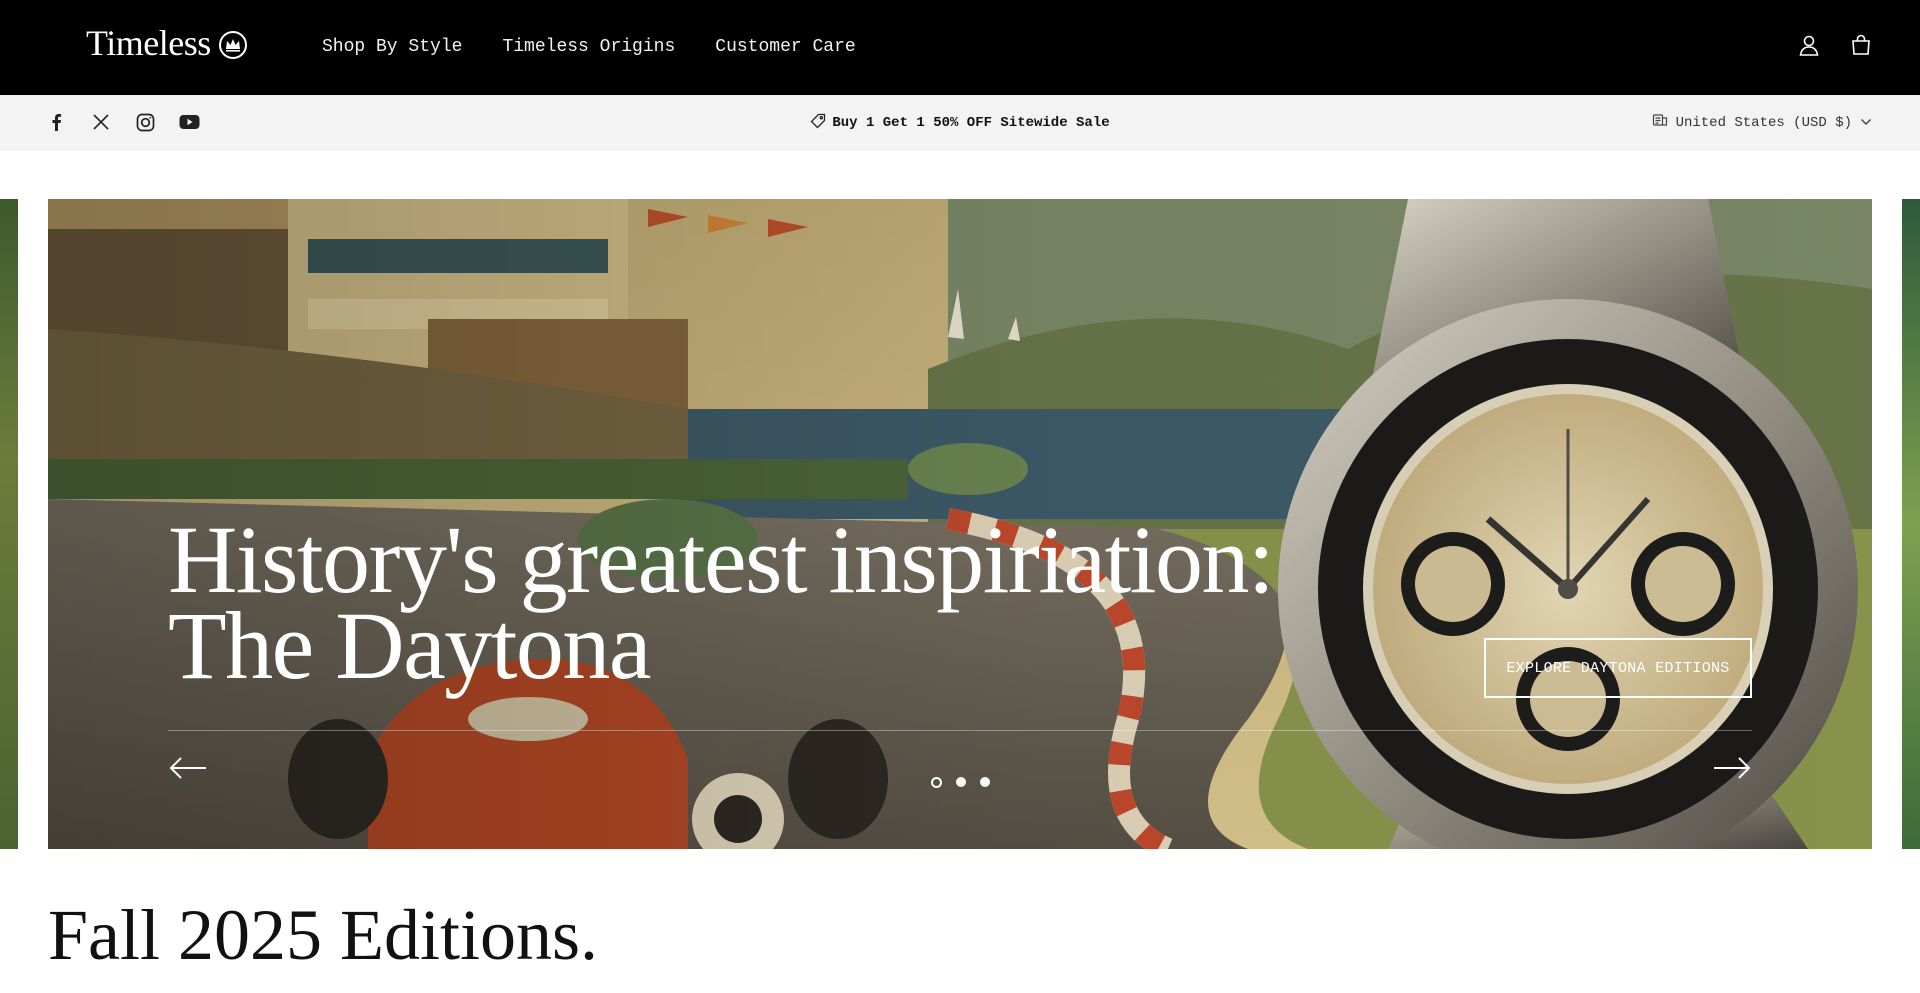 This screenshot has width=1920, height=993. What do you see at coordinates (1861, 45) in the screenshot?
I see `cart-icon` at bounding box center [1861, 45].